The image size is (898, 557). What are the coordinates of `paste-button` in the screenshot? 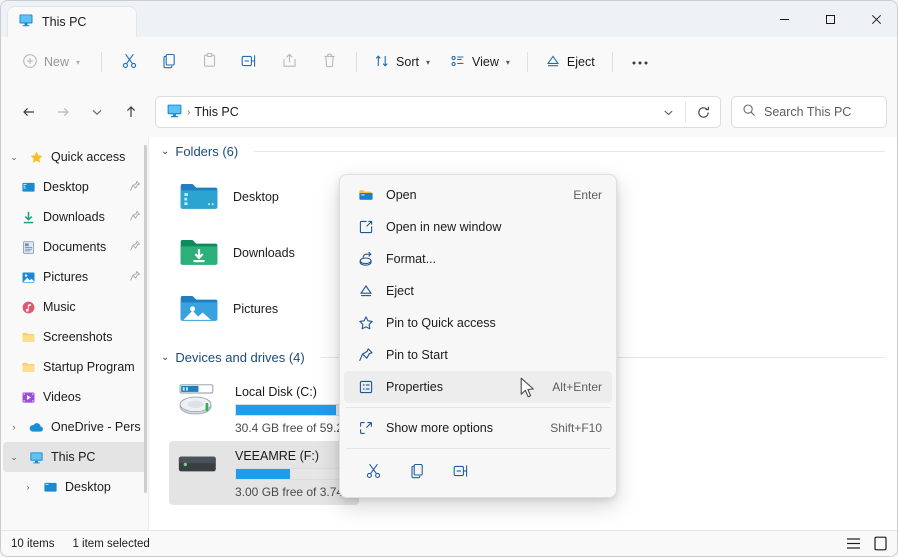 It's located at (209, 62).